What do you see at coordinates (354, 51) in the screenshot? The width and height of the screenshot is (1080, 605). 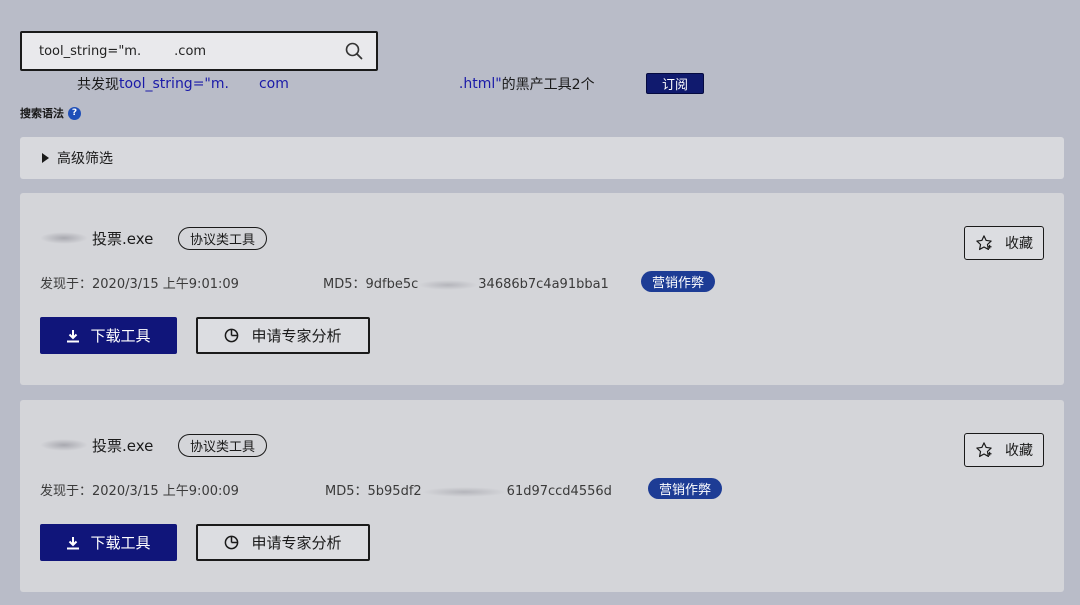 I see `search-icon` at bounding box center [354, 51].